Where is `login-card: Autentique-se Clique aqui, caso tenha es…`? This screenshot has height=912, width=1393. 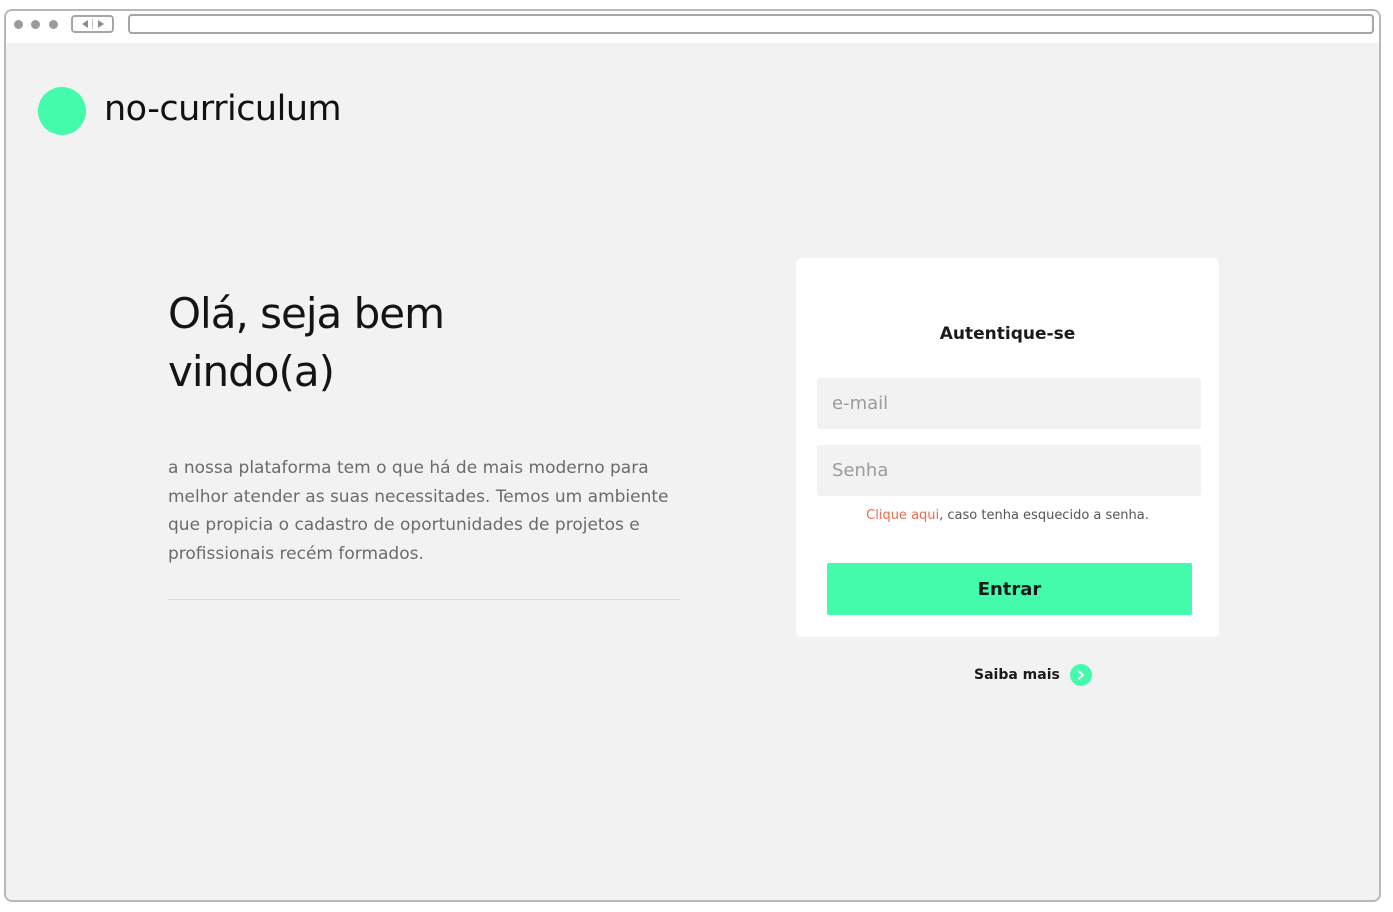 login-card: Autentique-se Clique aqui, caso tenha es… is located at coordinates (1007, 447).